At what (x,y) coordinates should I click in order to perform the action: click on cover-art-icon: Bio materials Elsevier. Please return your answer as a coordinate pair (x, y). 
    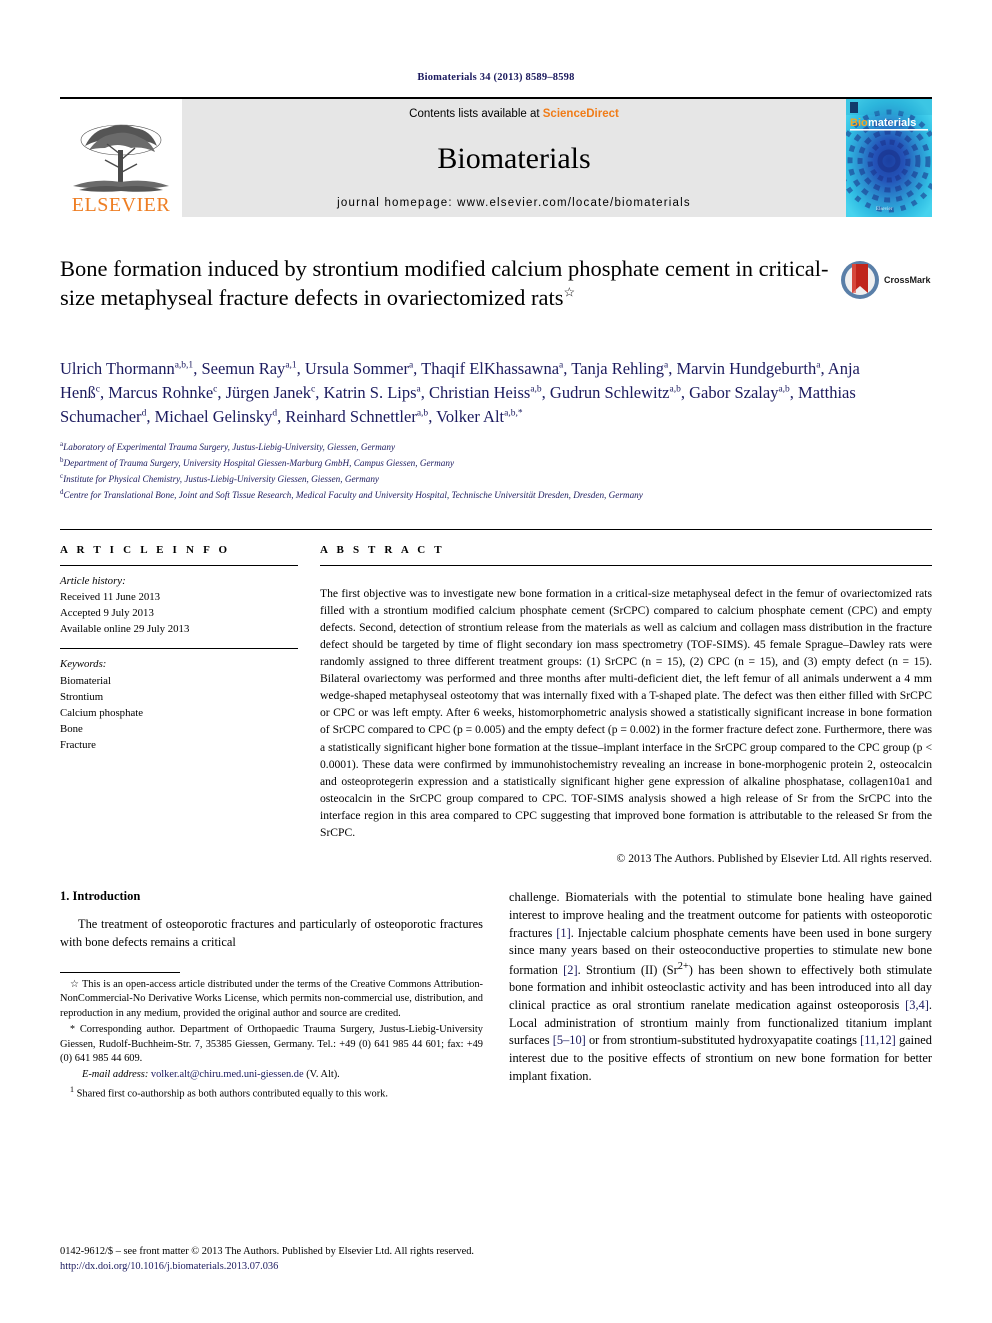
    Looking at the image, I should click on (889, 158).